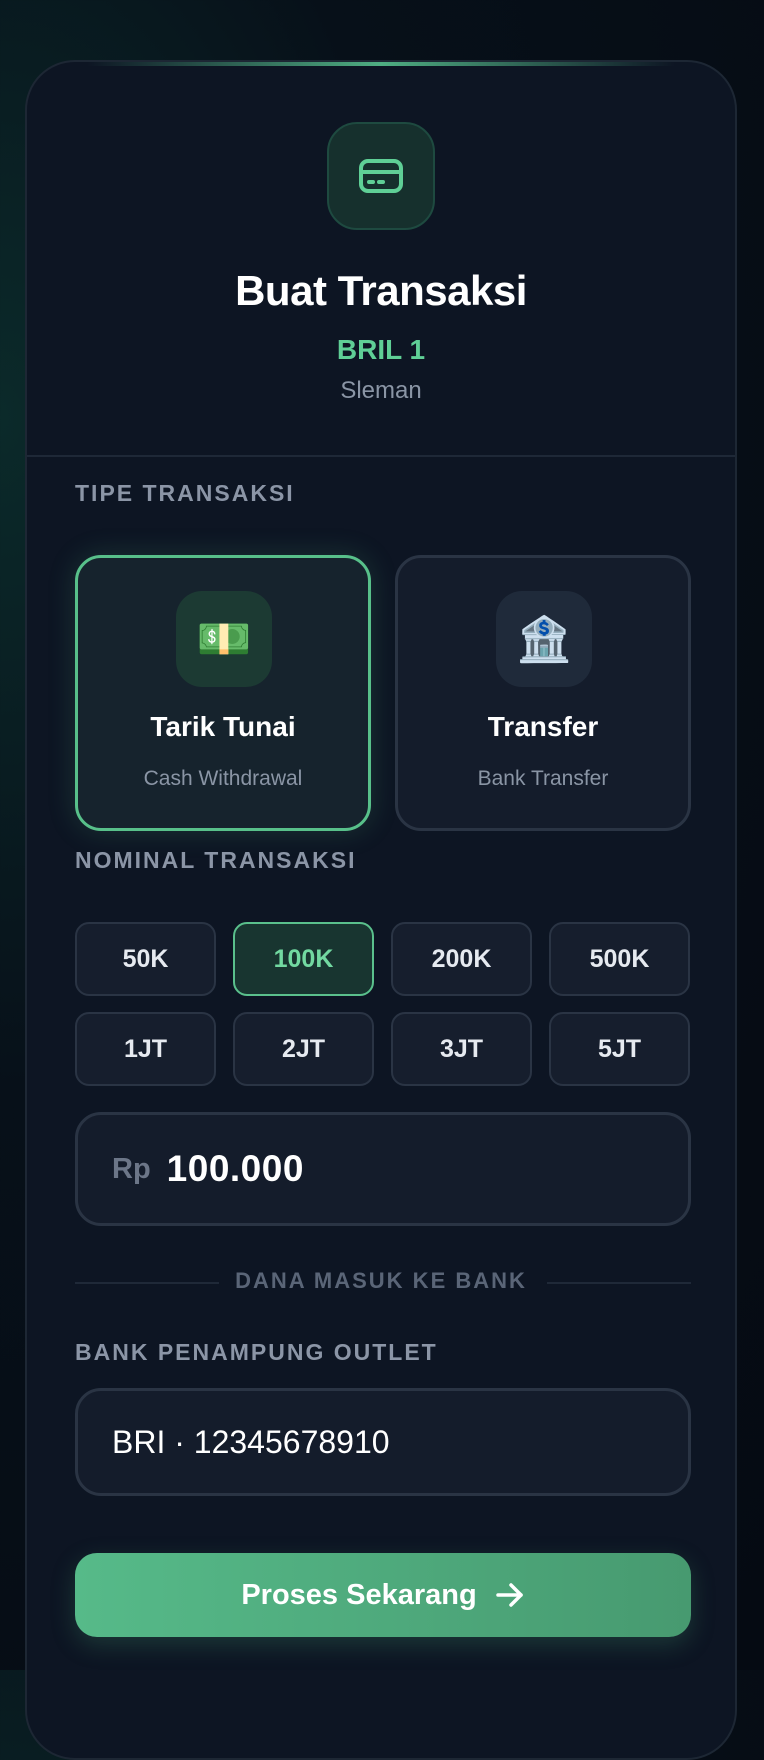 Image resolution: width=764 pixels, height=1760 pixels. Describe the element at coordinates (359, 1594) in the screenshot. I see `submit-button-label: Proses Sekarang` at that location.